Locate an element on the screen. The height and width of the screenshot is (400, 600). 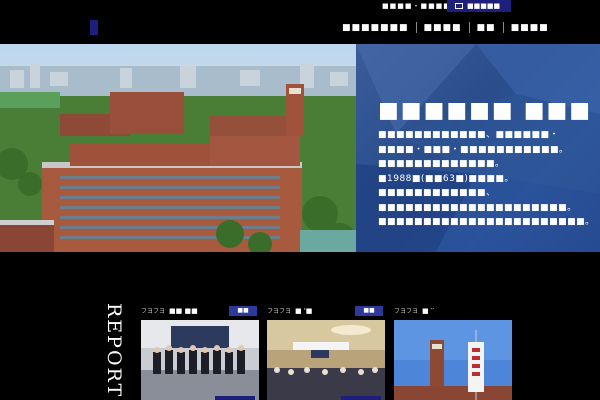
contact-button-label: ■■■■■ is located at coordinates (484, 6).